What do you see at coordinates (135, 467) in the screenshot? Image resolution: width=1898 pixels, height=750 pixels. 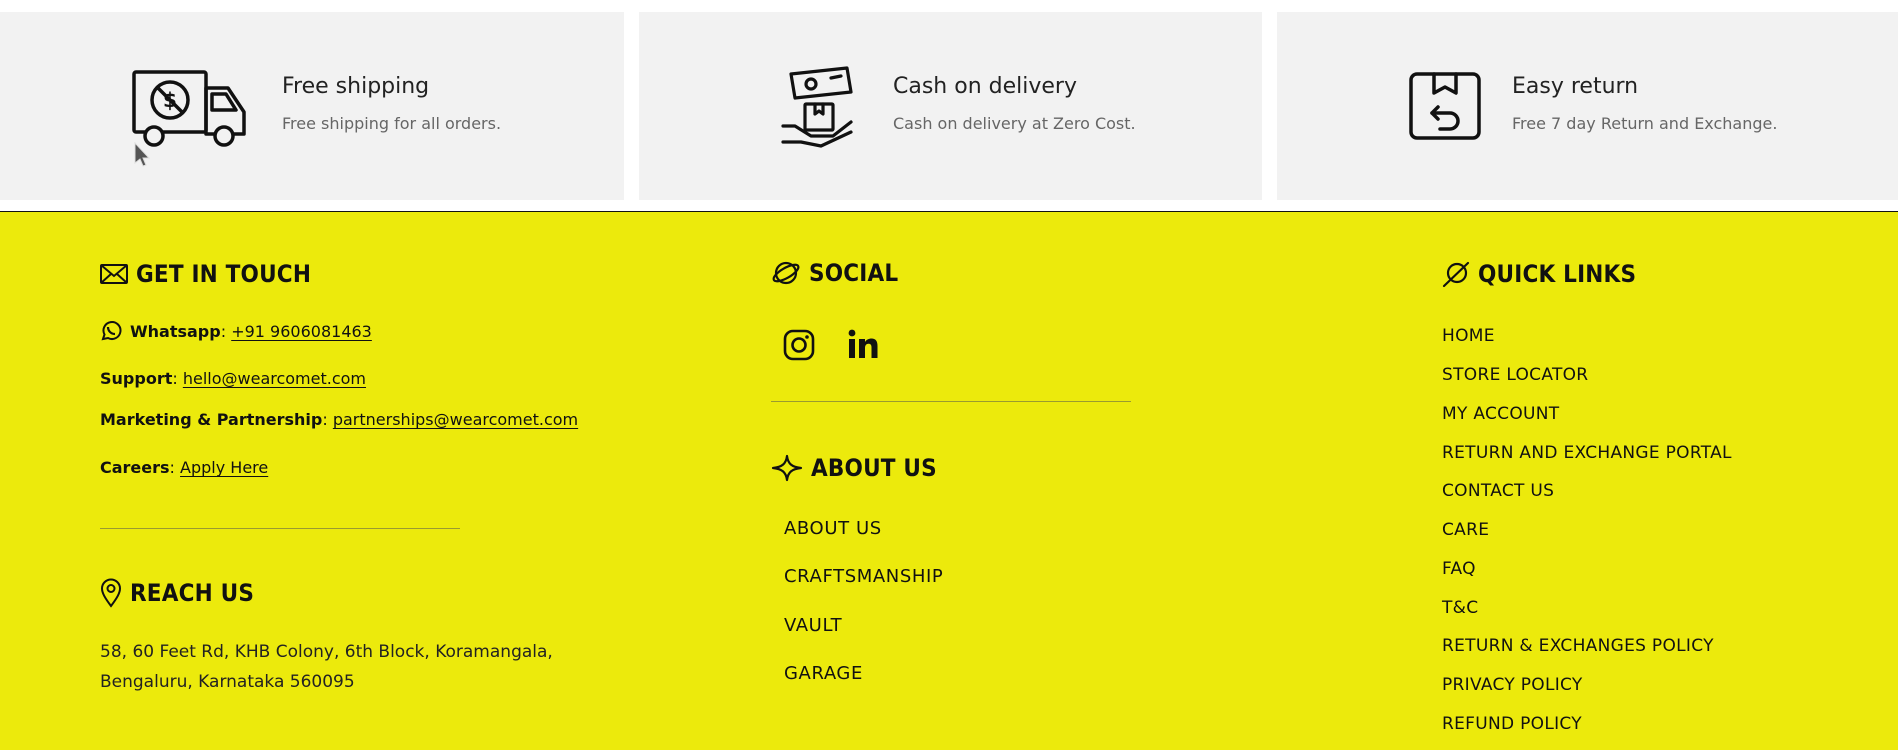 I see `careers-label: Careers` at bounding box center [135, 467].